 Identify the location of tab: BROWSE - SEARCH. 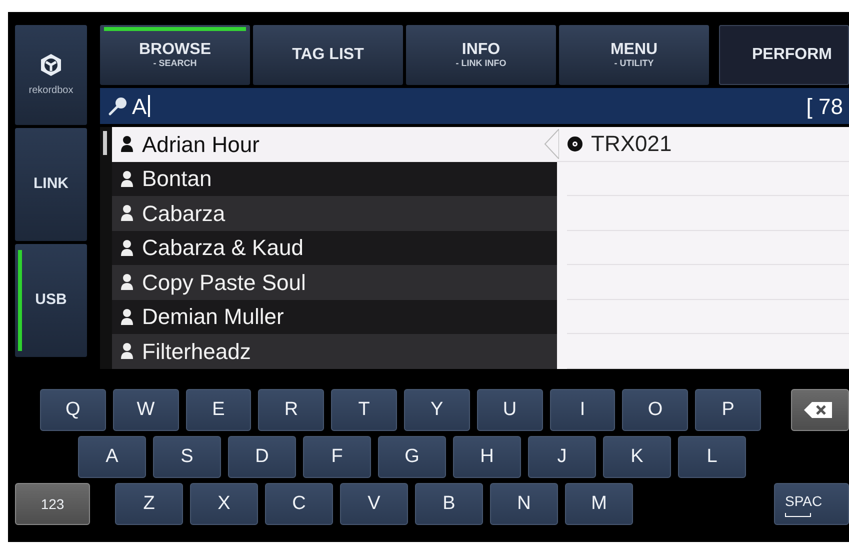
(175, 55).